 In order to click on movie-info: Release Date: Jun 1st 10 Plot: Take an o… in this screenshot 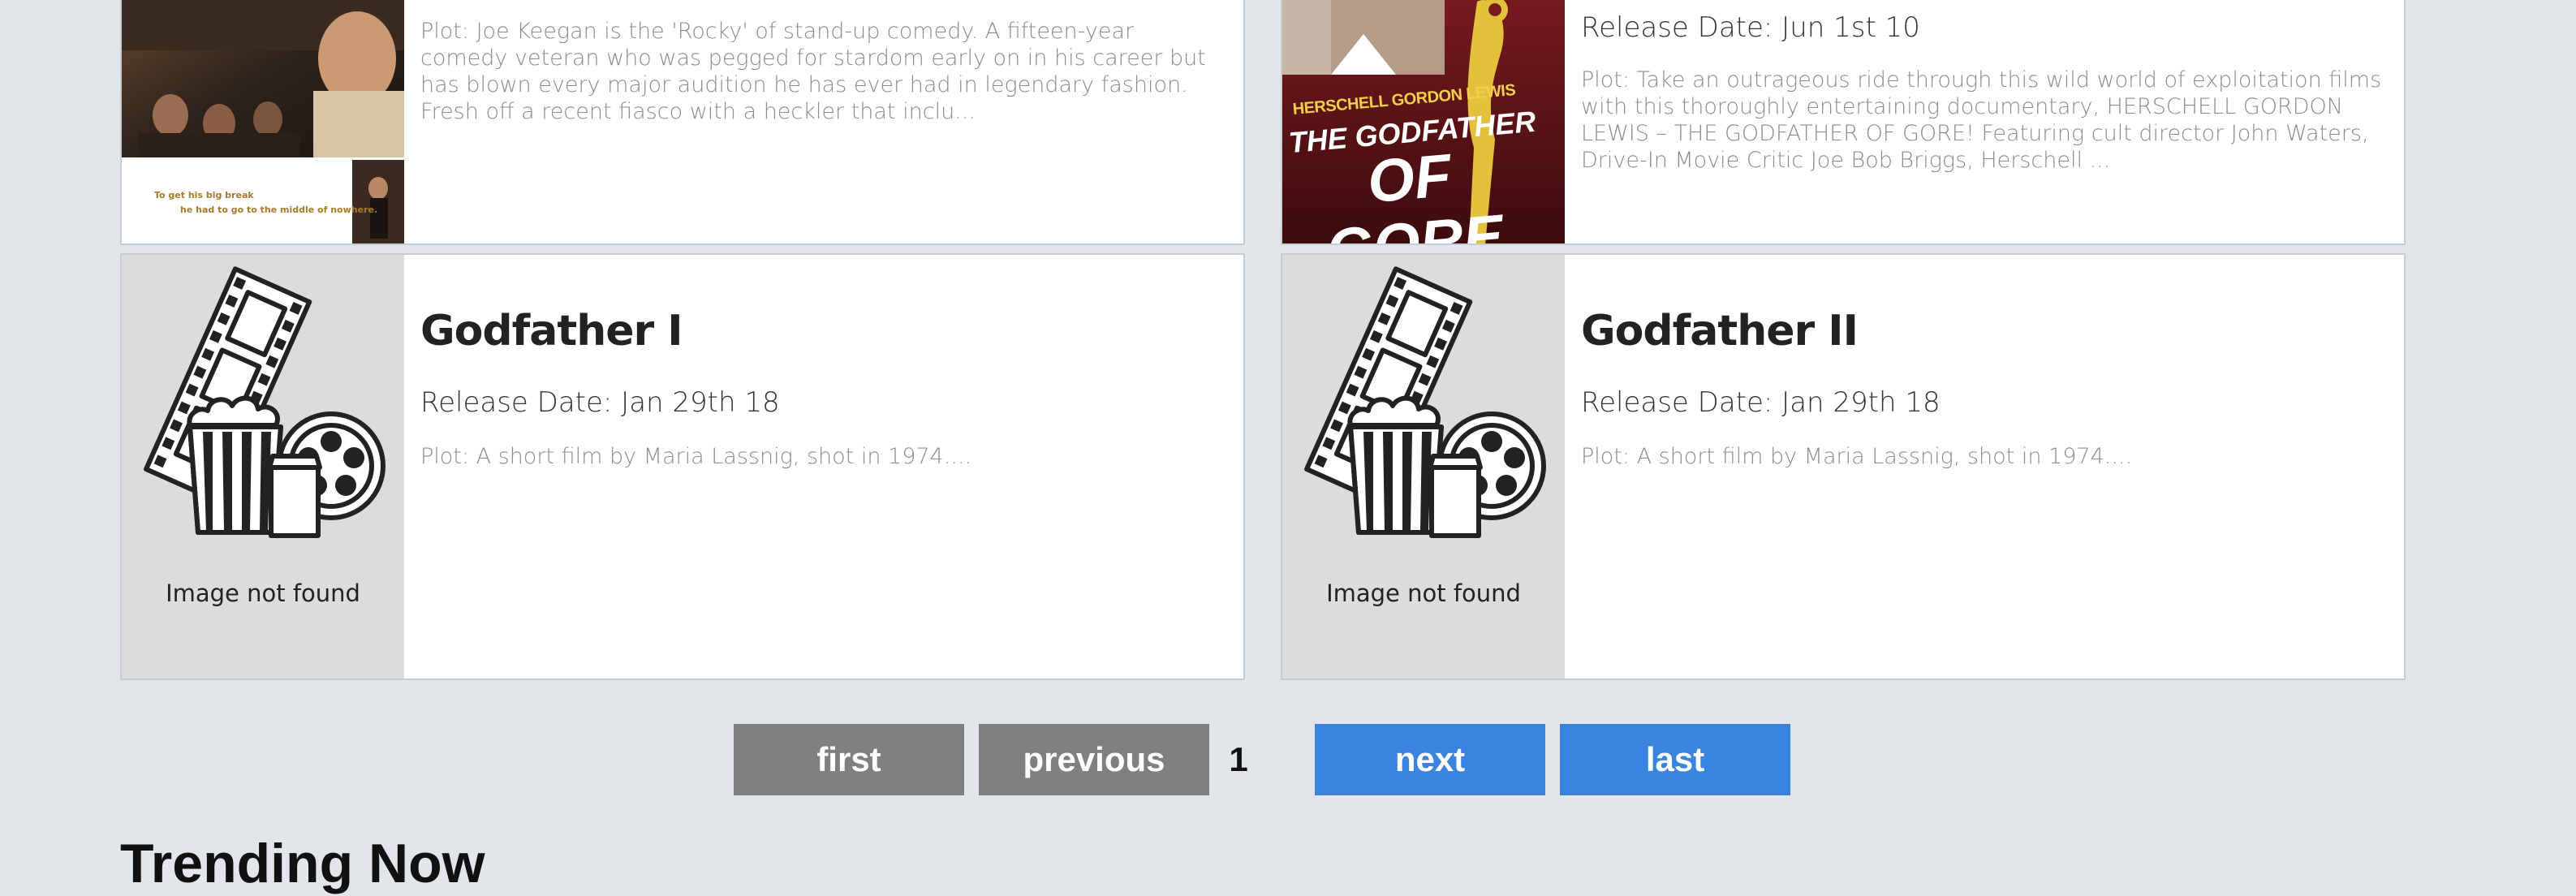, I will do `click(1982, 87)`.